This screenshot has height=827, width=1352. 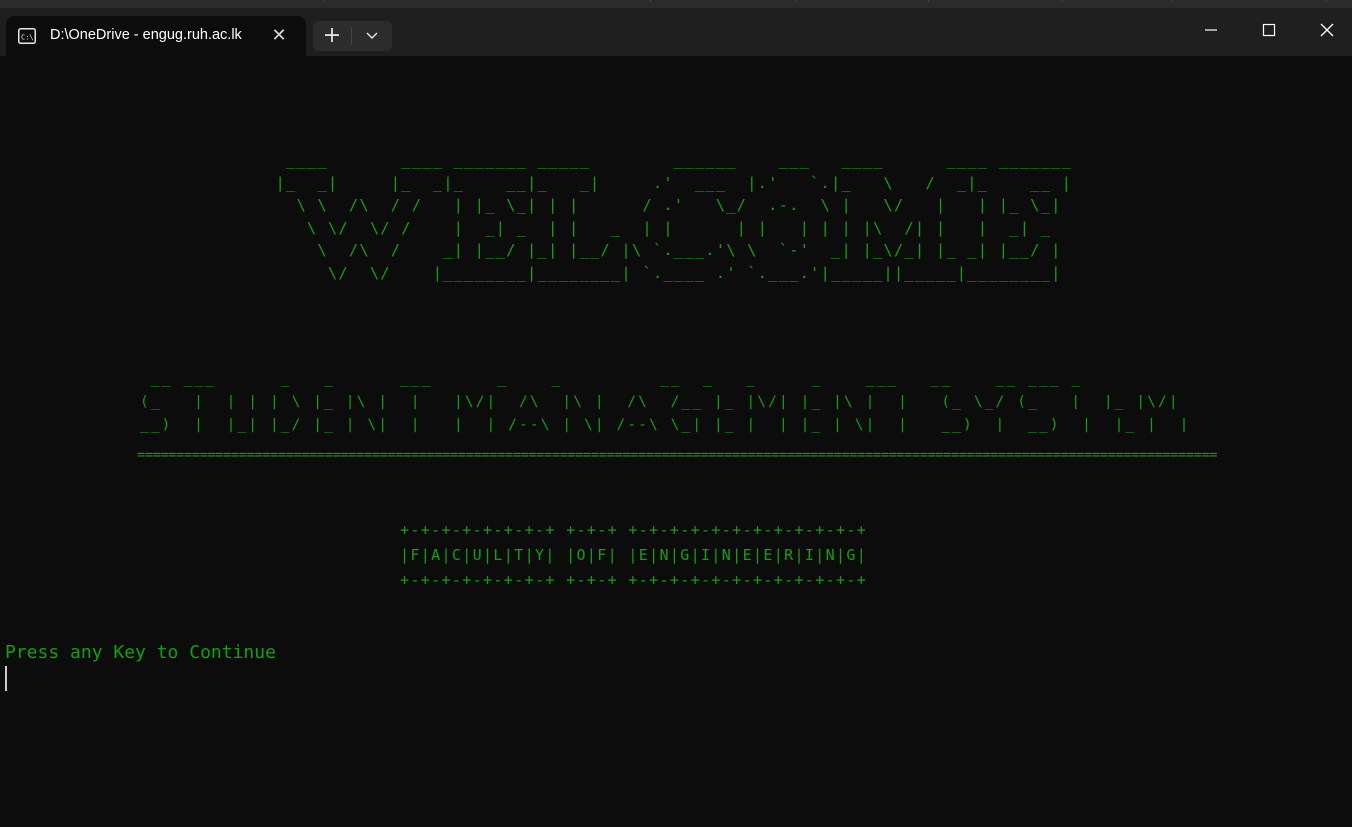 I want to click on plus-icon: +, so click(x=332, y=36).